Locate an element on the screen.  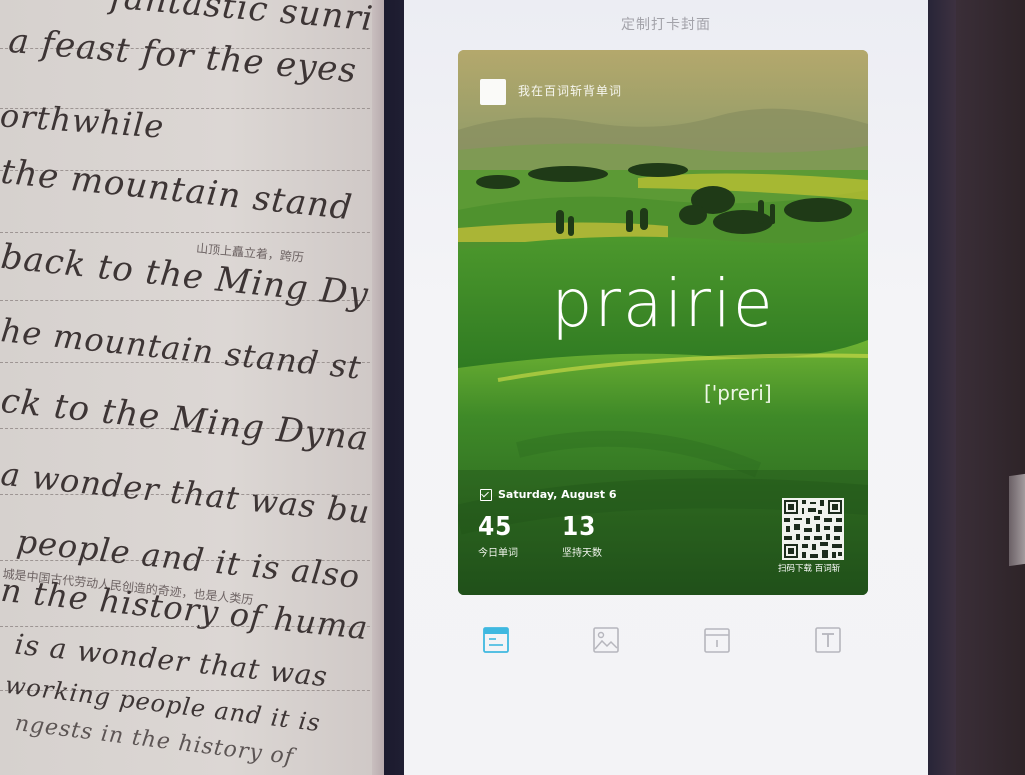
words-today-stat: 45 今日单词 is located at coordinates (498, 535).